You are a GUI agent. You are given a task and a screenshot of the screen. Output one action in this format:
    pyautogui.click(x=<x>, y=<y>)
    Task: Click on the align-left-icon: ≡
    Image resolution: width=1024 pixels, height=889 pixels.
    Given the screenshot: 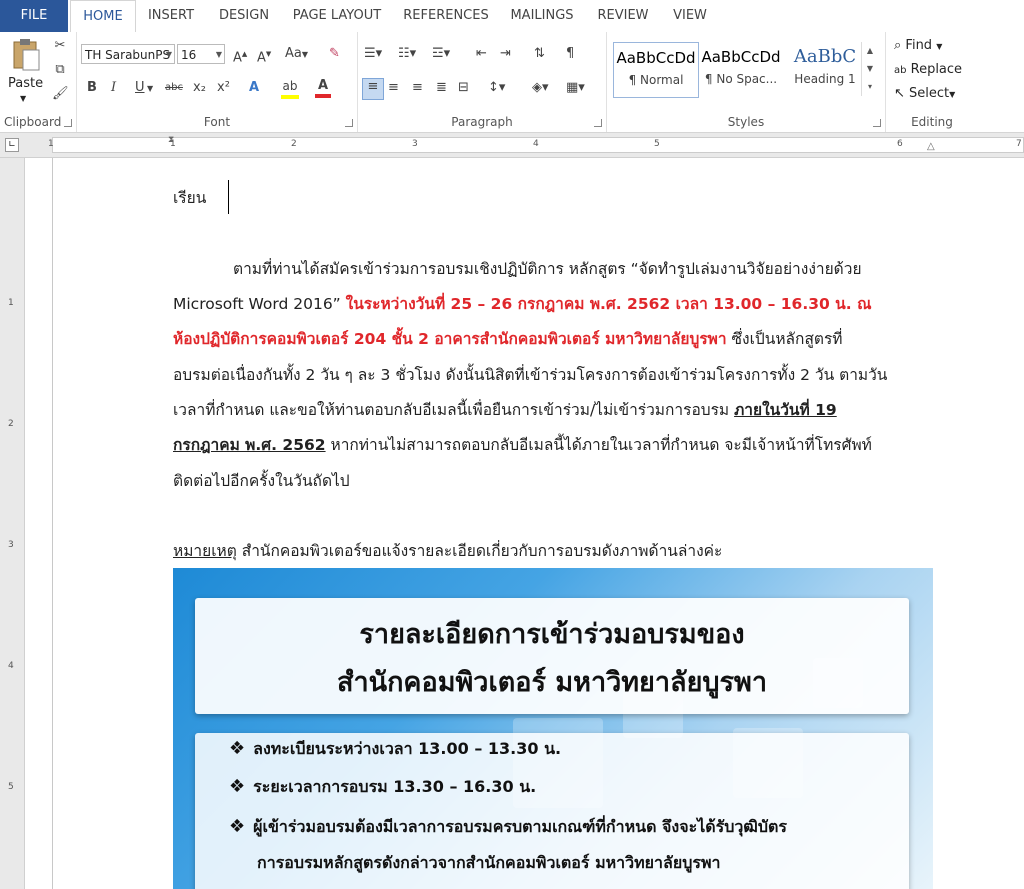 What is the action you would take?
    pyautogui.click(x=373, y=89)
    